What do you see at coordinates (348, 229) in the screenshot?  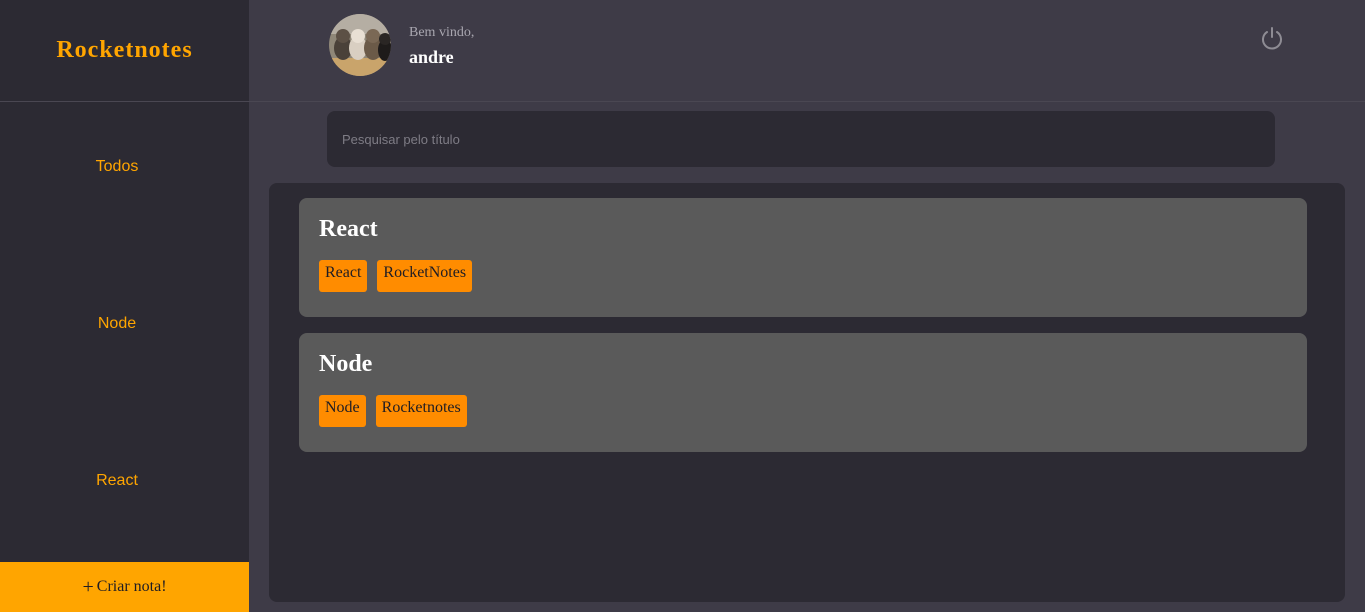 I see `note-title: React` at bounding box center [348, 229].